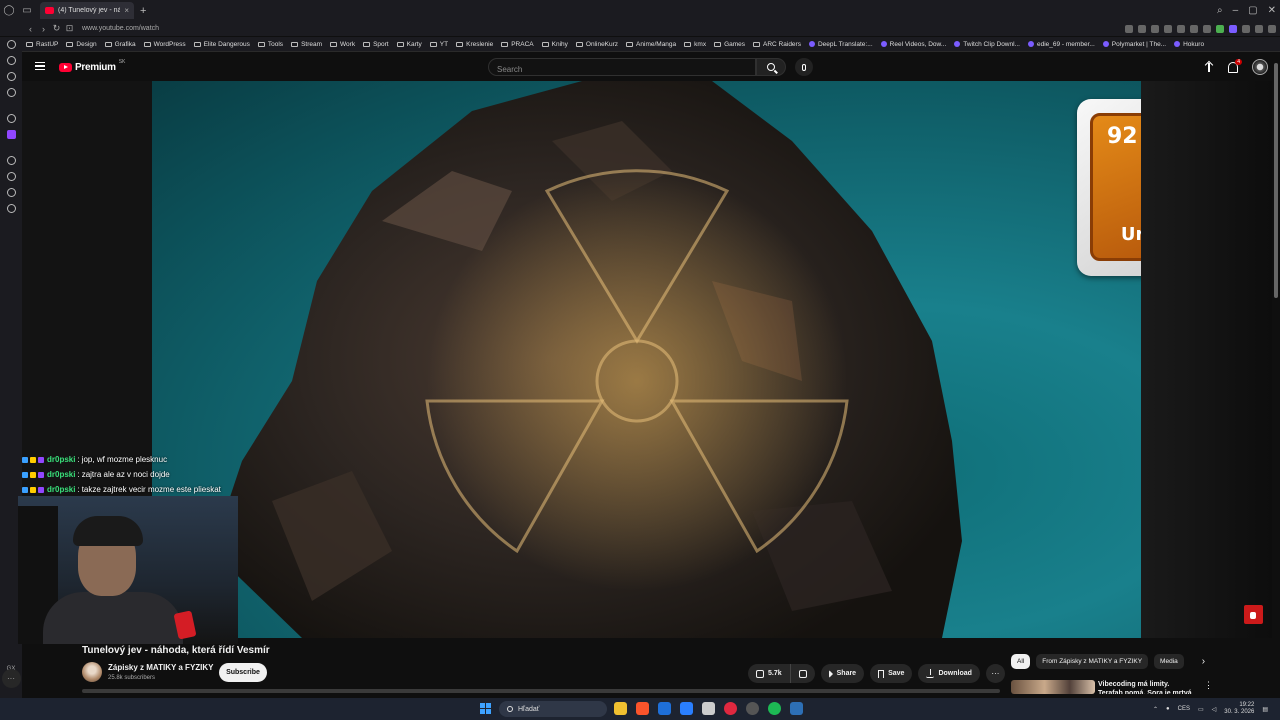 This screenshot has width=1280, height=720. Describe the element at coordinates (11, 176) in the screenshot. I see `sidebar-history-icon` at that location.